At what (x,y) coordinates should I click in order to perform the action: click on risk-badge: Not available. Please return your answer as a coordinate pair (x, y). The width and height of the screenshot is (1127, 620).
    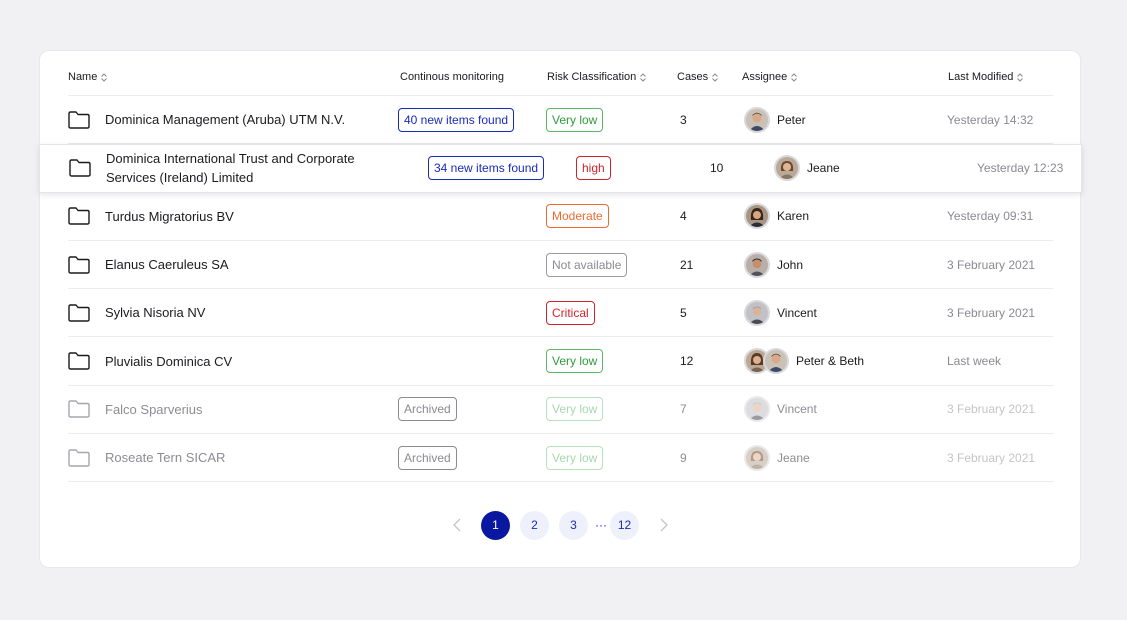
    Looking at the image, I should click on (587, 264).